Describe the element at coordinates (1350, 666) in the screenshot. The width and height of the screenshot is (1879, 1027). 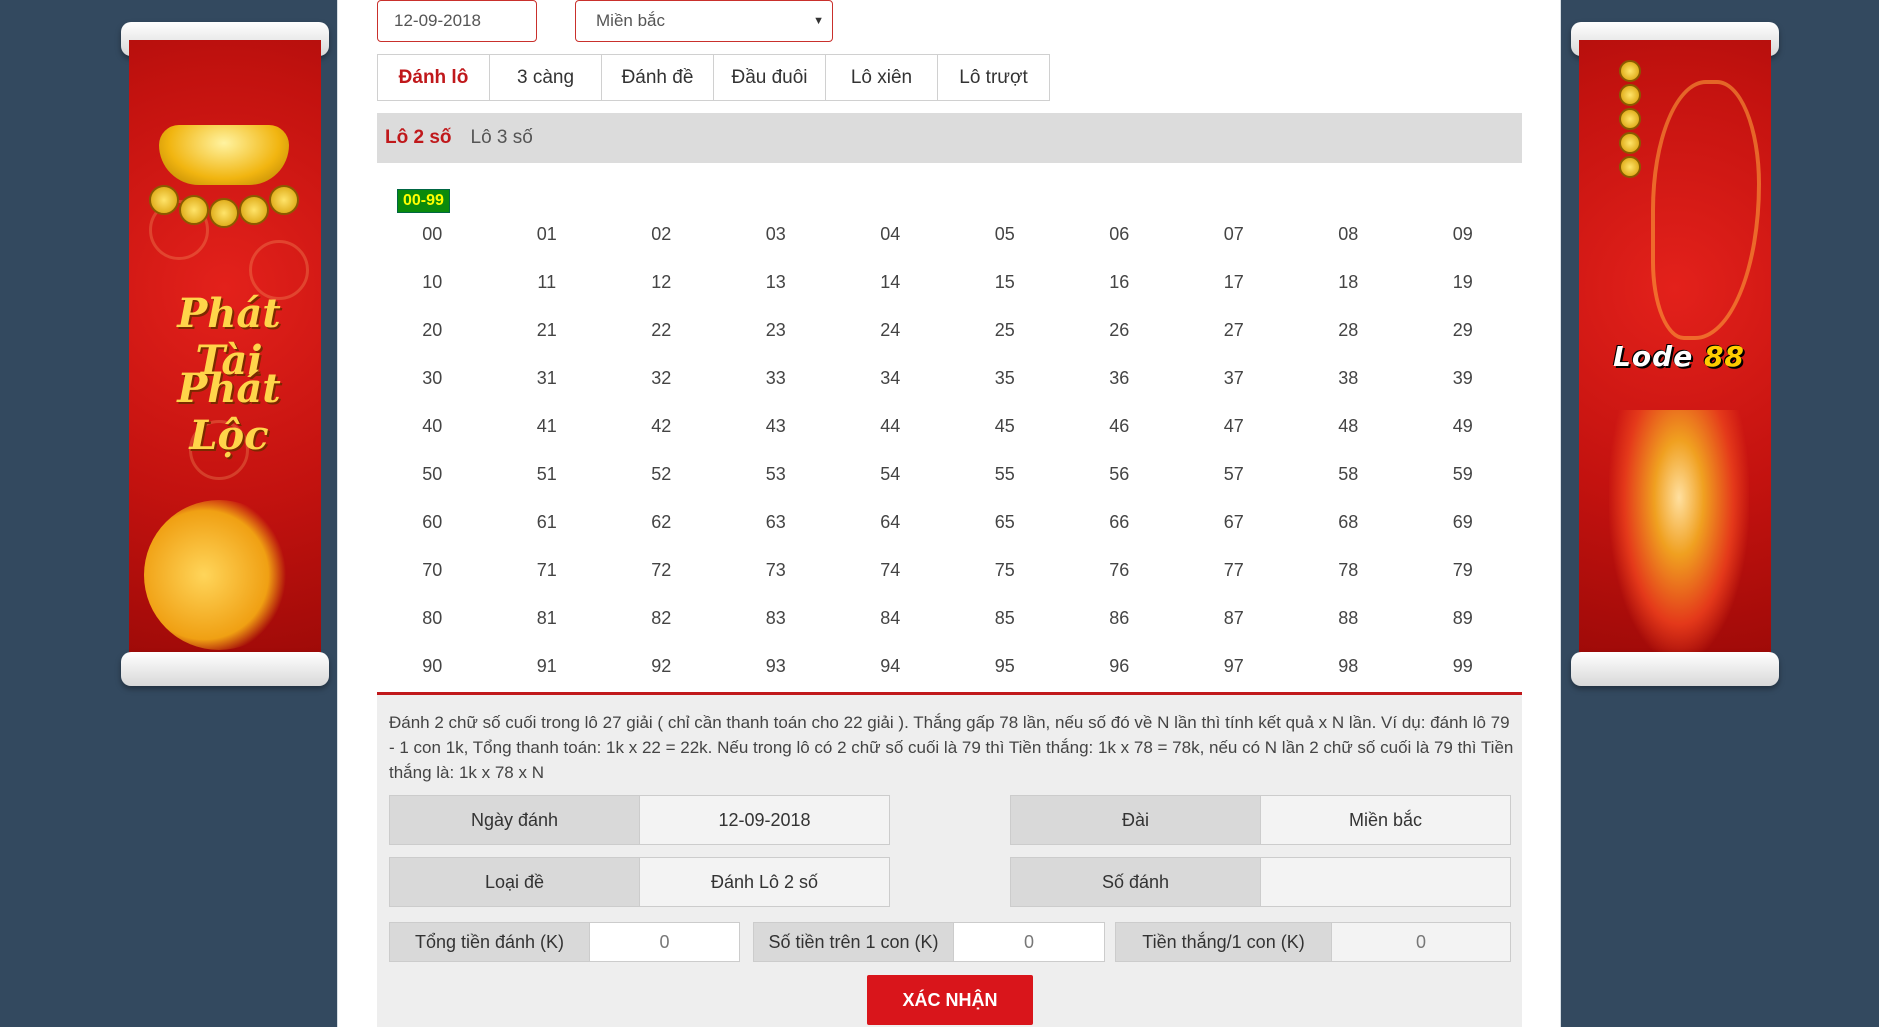
I see `number-cell: 98` at that location.